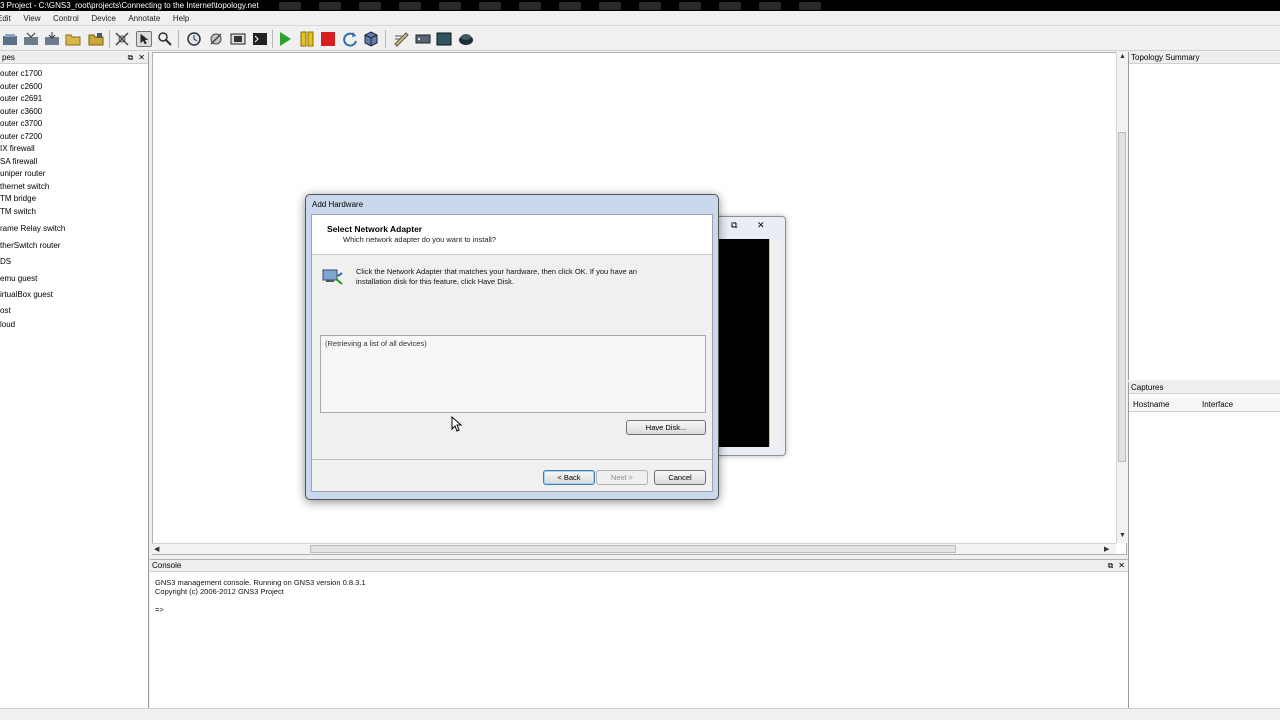 The image size is (1280, 720). What do you see at coordinates (466, 39) in the screenshot?
I see `cloud-icon` at bounding box center [466, 39].